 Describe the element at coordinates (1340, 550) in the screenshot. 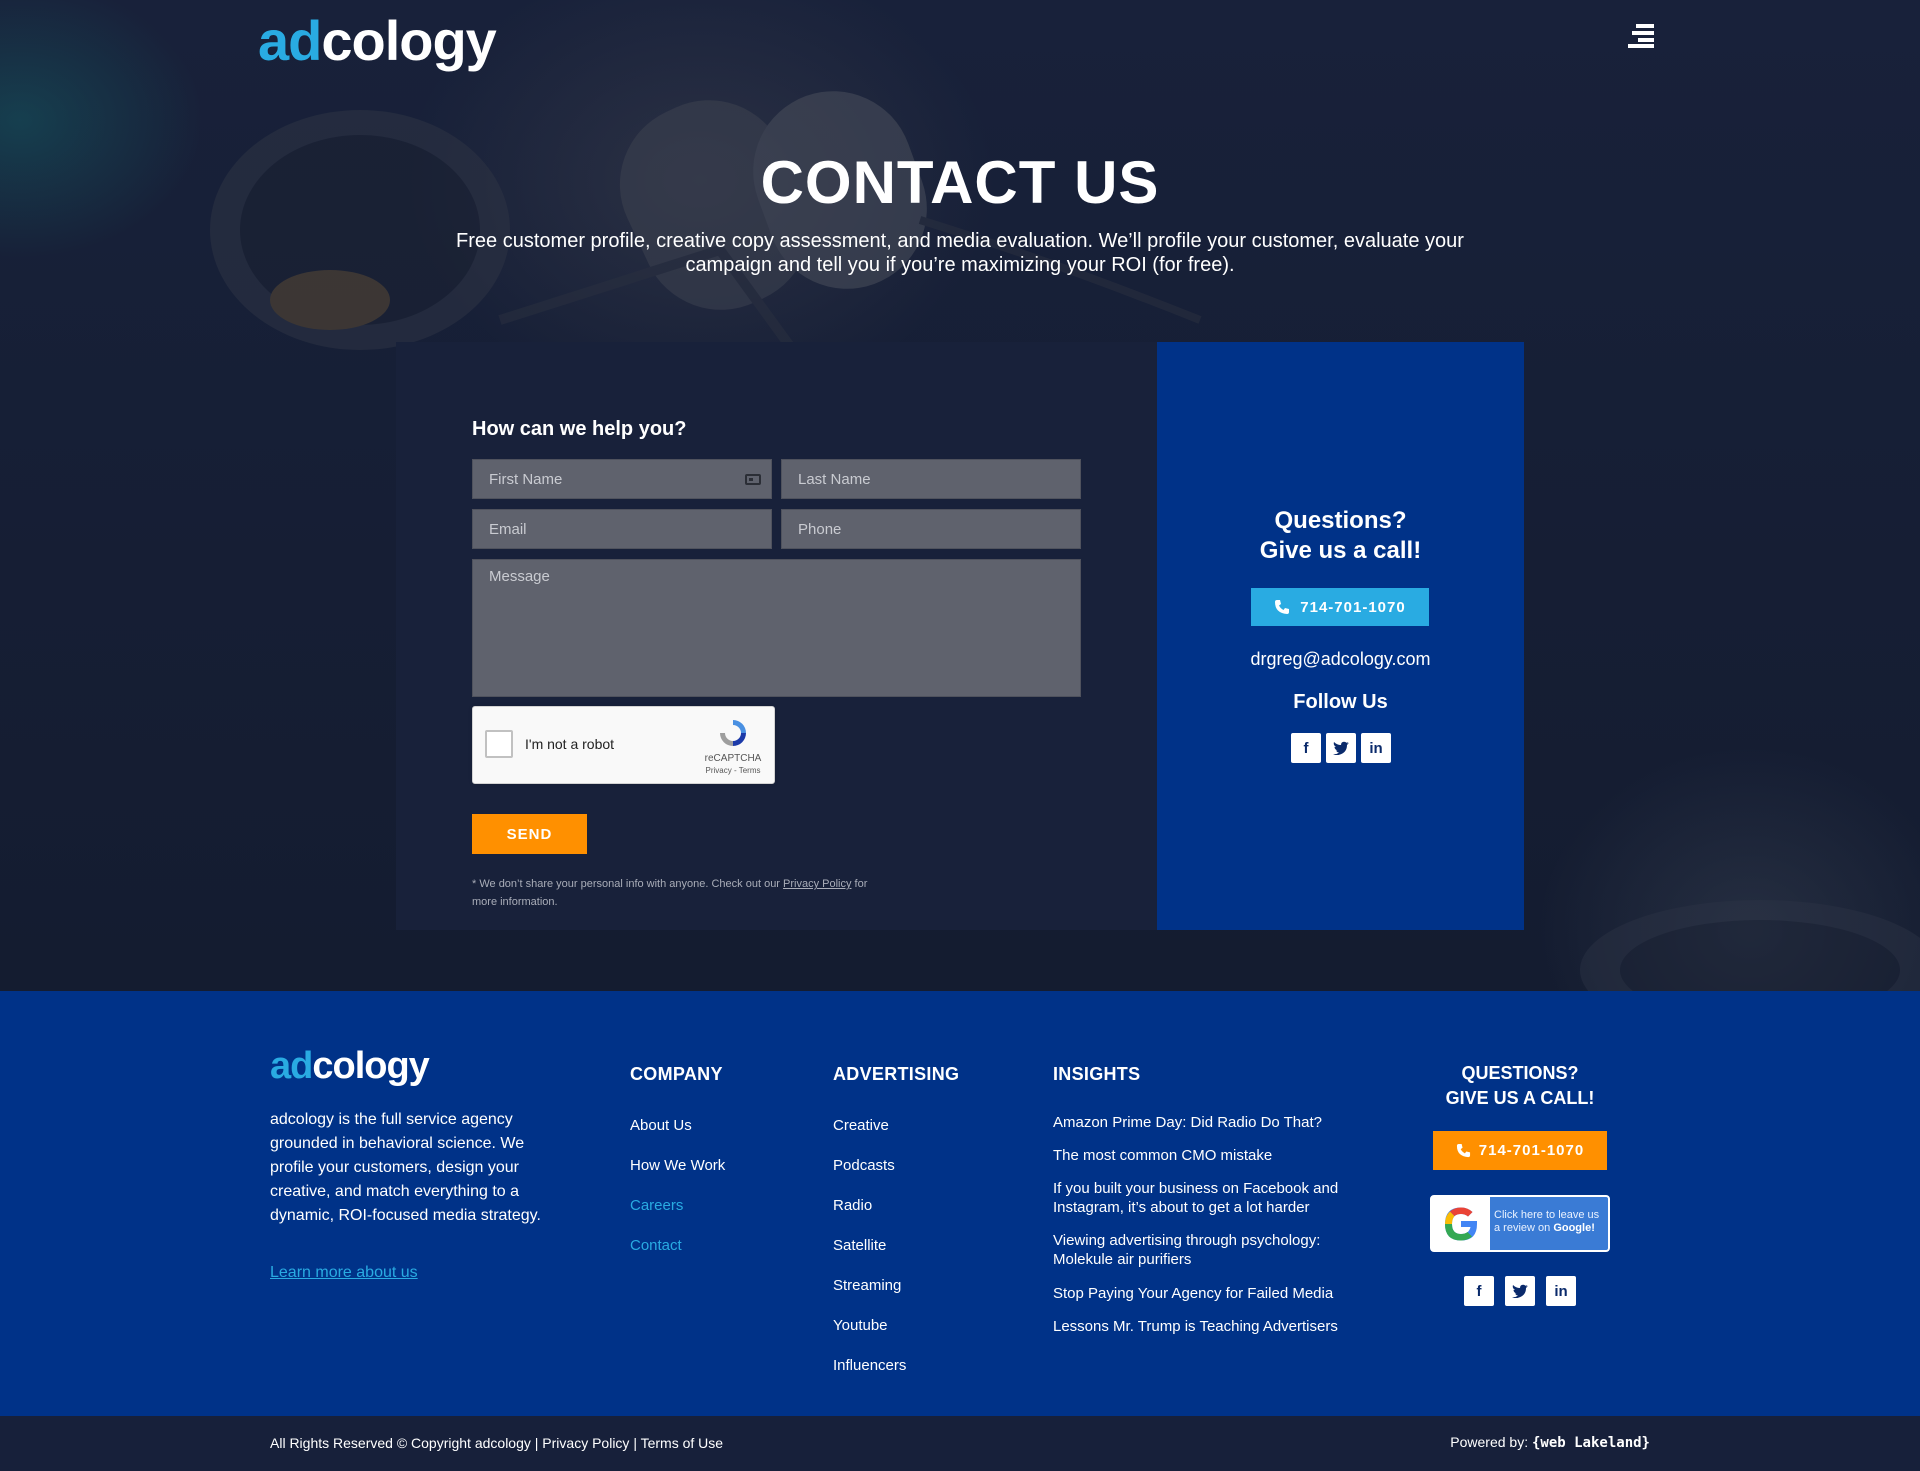

I see `contact-card-title-line2: Give us a call!` at that location.